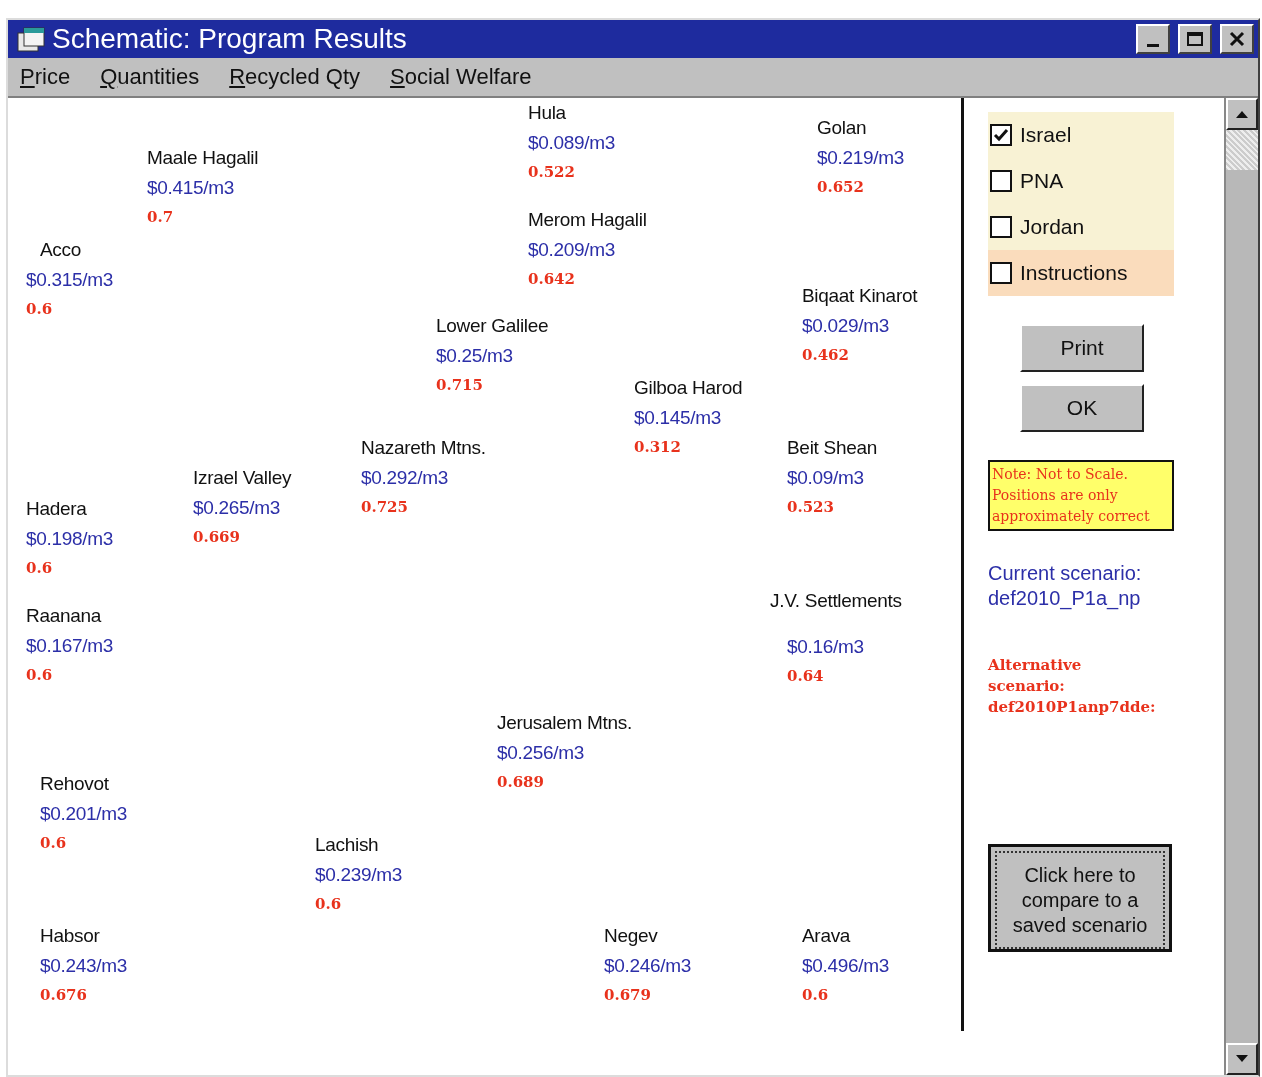 This screenshot has height=1077, width=1262. Describe the element at coordinates (1153, 45) in the screenshot. I see `minimize-icon` at that location.